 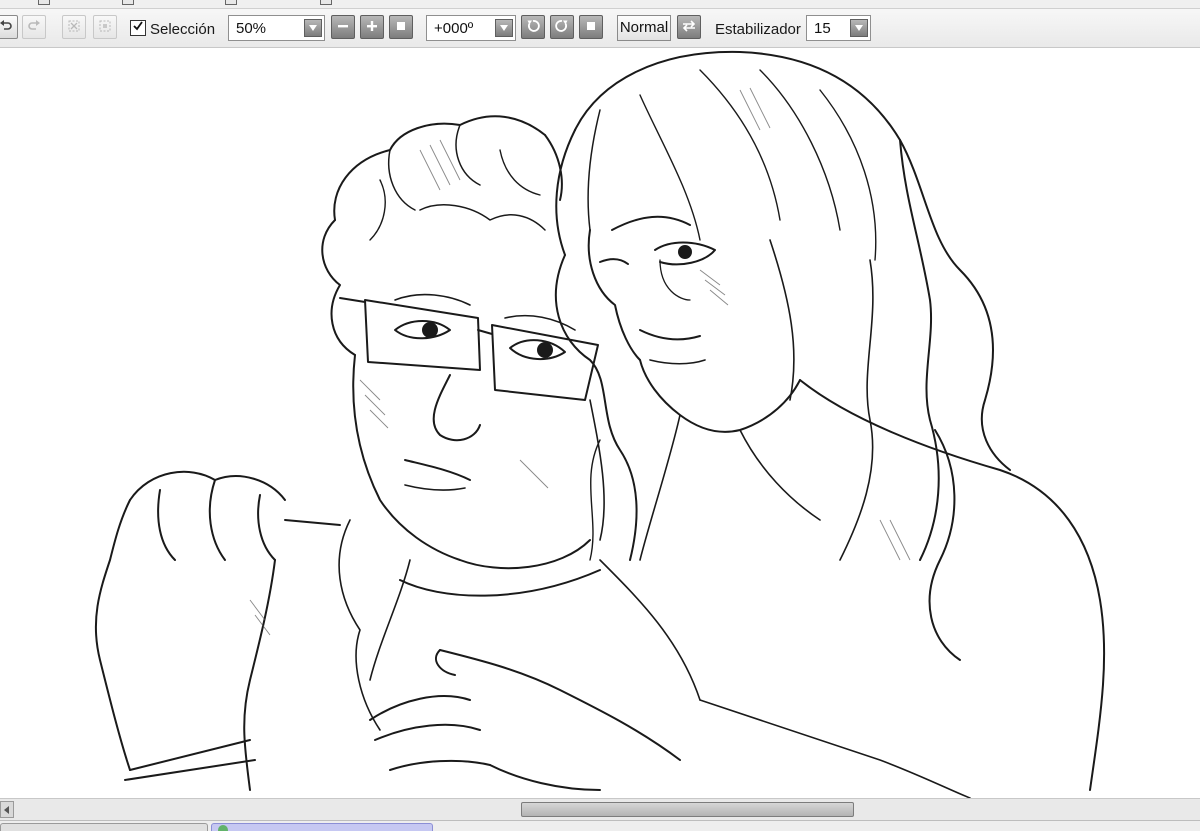 I want to click on redo-button, so click(x=34, y=27).